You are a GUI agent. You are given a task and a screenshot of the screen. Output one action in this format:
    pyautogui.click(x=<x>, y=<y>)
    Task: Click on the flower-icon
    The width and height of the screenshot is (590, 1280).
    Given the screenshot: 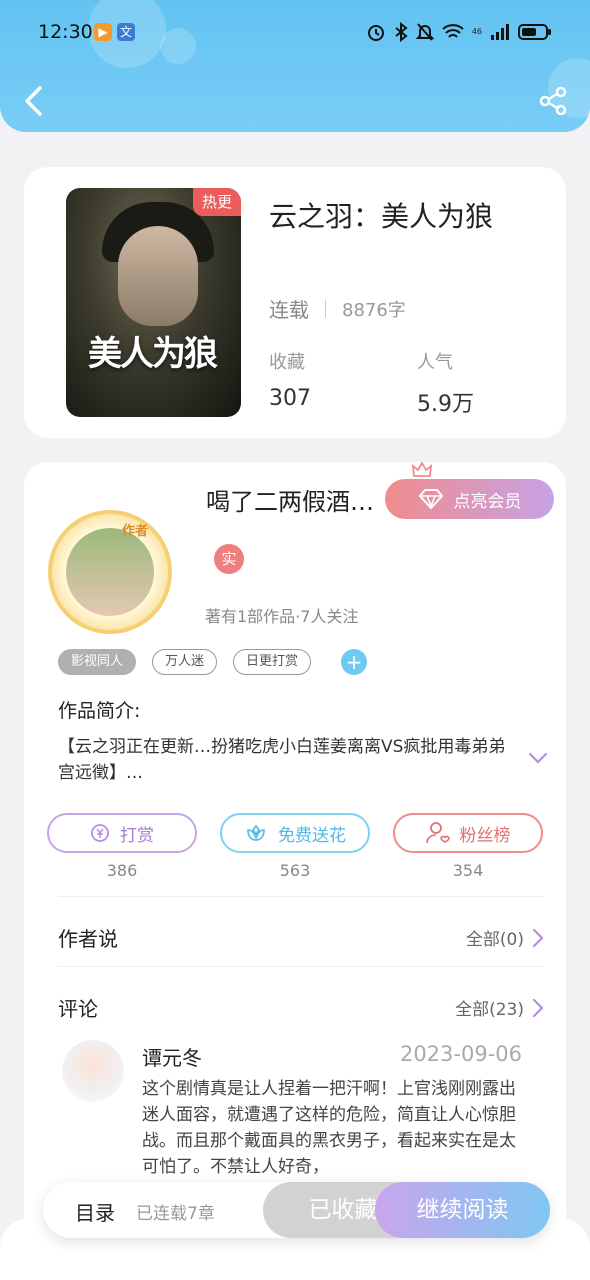 What is the action you would take?
    pyautogui.click(x=256, y=832)
    